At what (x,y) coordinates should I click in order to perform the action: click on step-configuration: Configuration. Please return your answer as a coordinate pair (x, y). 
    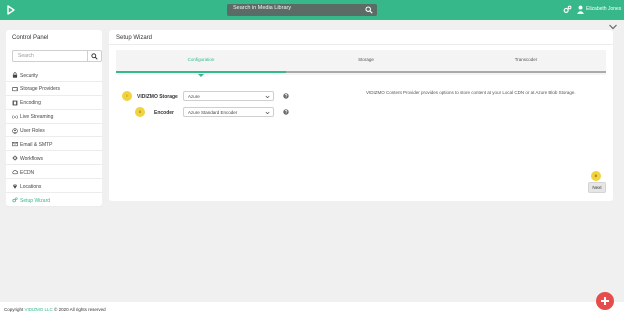
    Looking at the image, I should click on (201, 63).